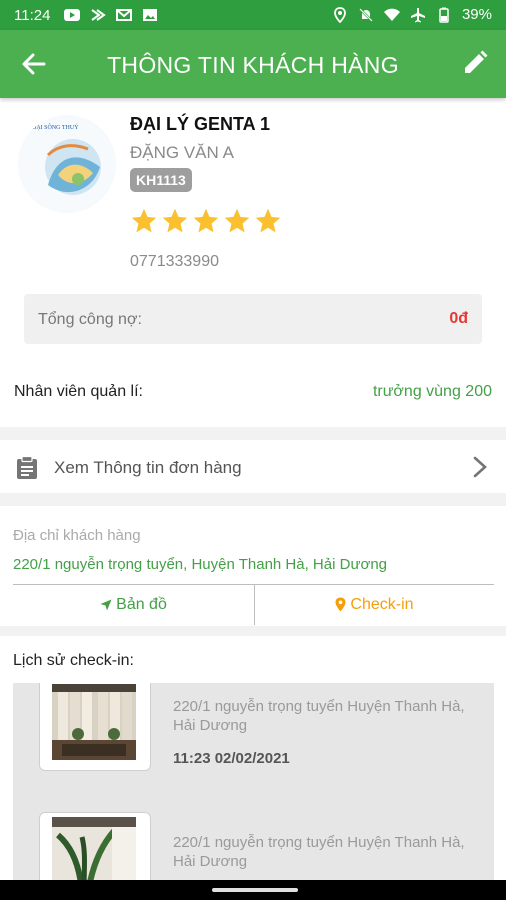 Image resolution: width=506 pixels, height=900 pixels. I want to click on chevron-right-icon, so click(480, 467).